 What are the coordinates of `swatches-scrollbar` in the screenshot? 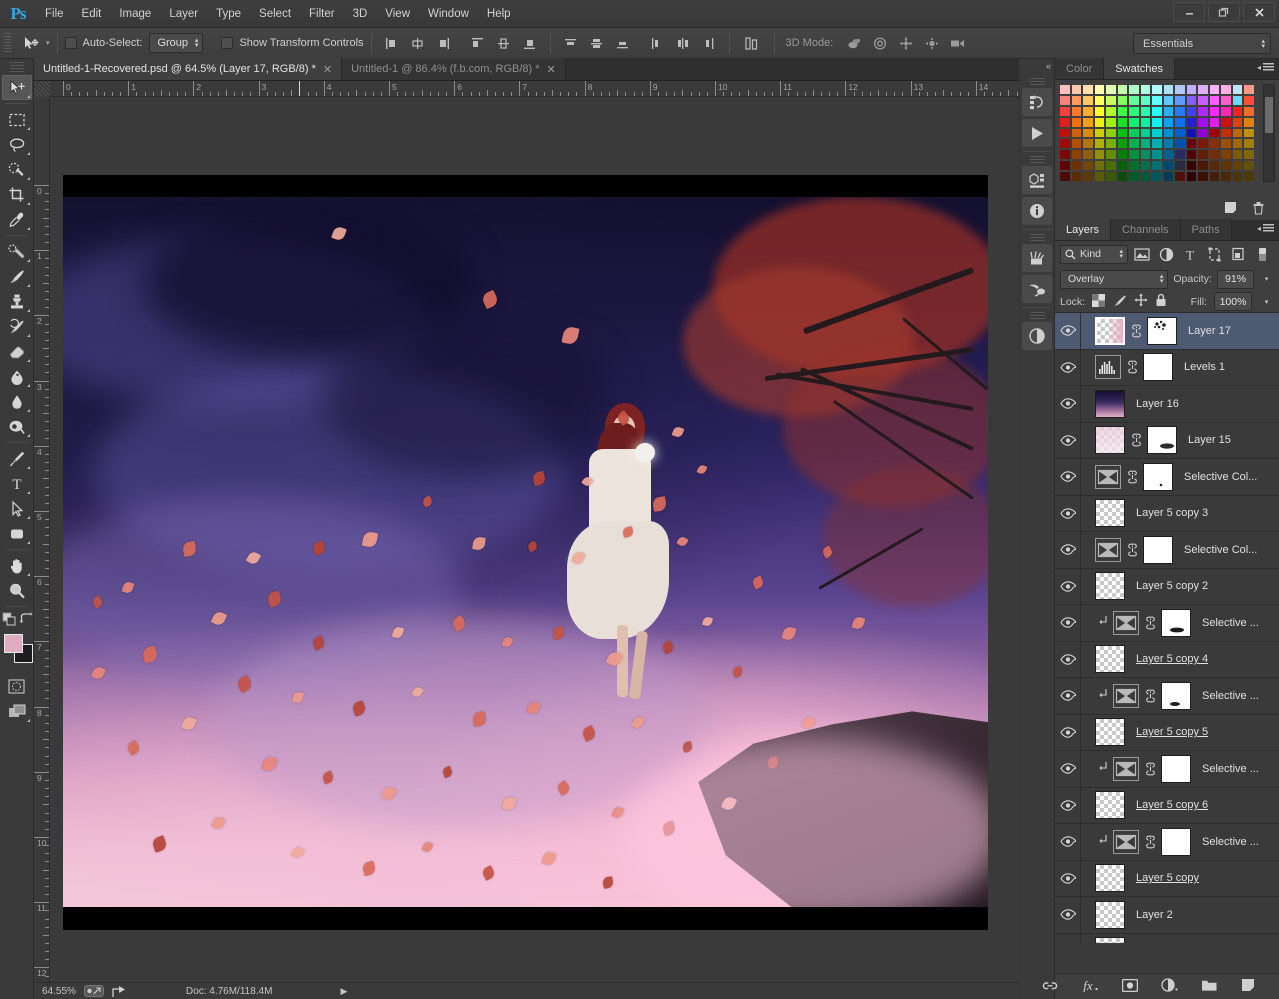 It's located at (1269, 133).